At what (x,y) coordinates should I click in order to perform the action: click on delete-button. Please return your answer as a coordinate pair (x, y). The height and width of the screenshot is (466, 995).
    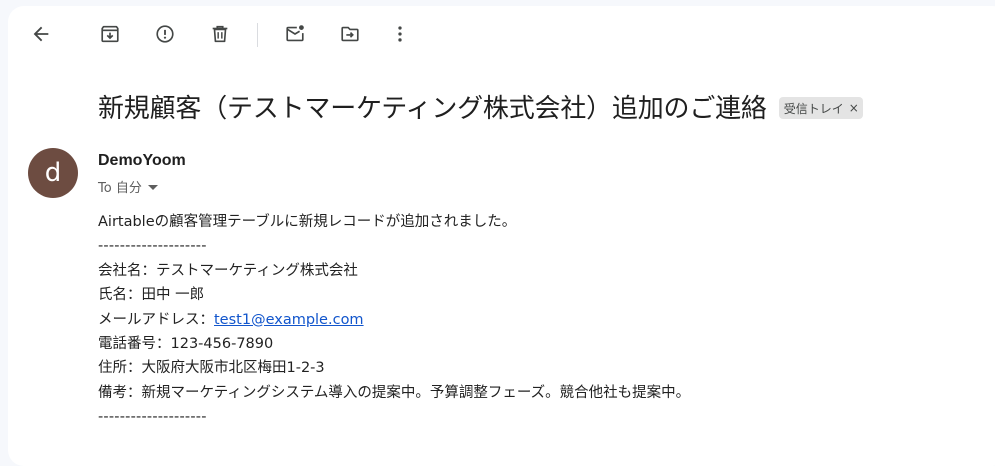
    Looking at the image, I should click on (220, 34).